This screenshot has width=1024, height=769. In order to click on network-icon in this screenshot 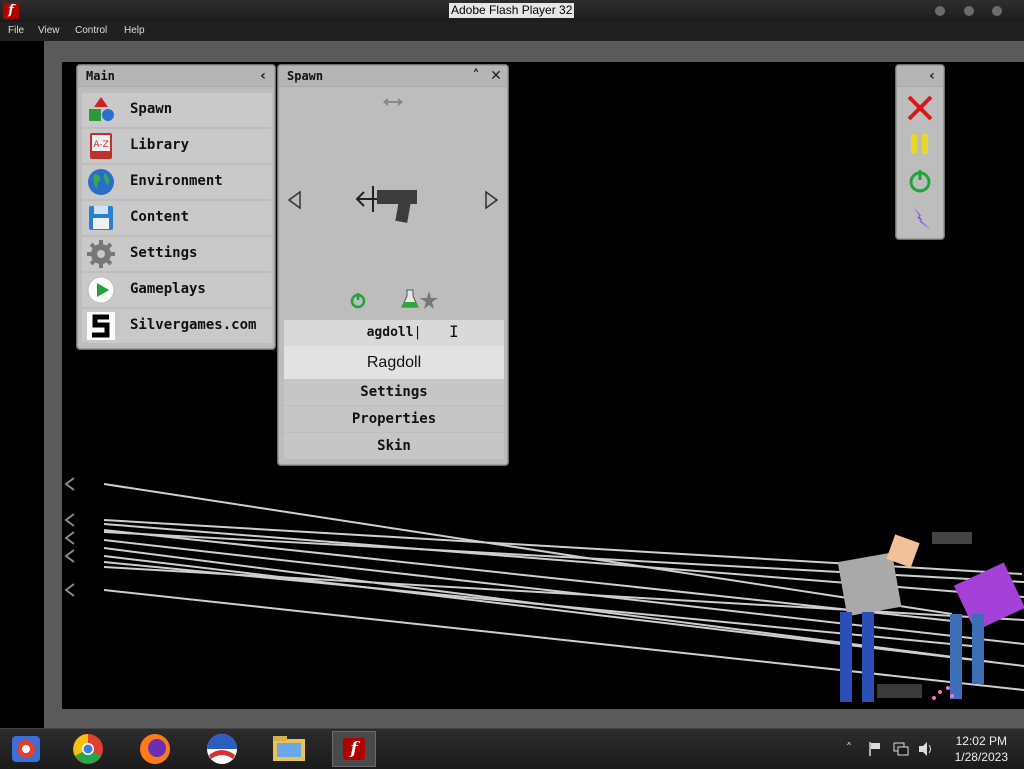, I will do `click(901, 749)`.